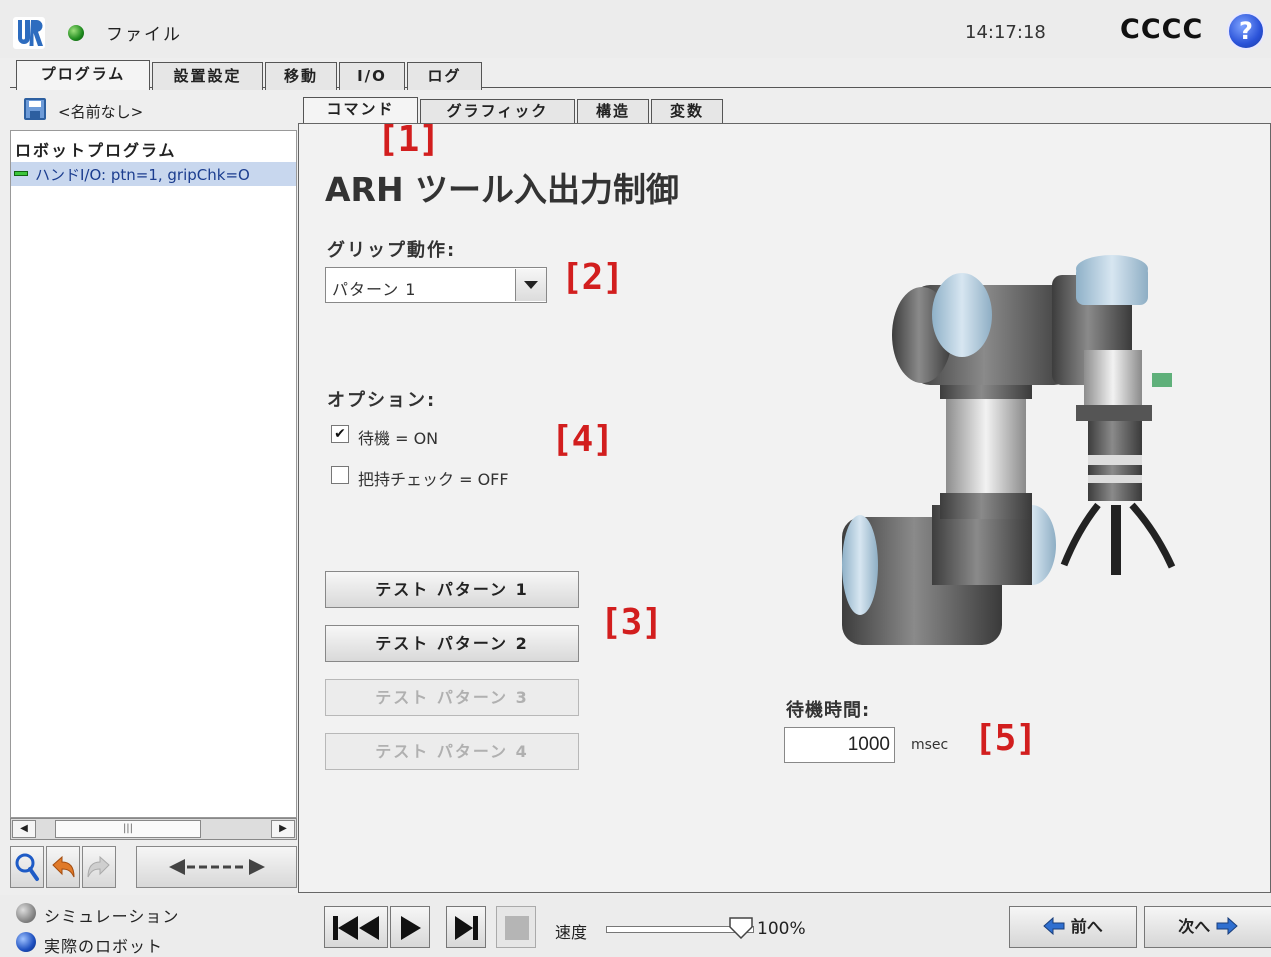  Describe the element at coordinates (1086, 926) in the screenshot. I see `previous-button-label: 前へ` at that location.